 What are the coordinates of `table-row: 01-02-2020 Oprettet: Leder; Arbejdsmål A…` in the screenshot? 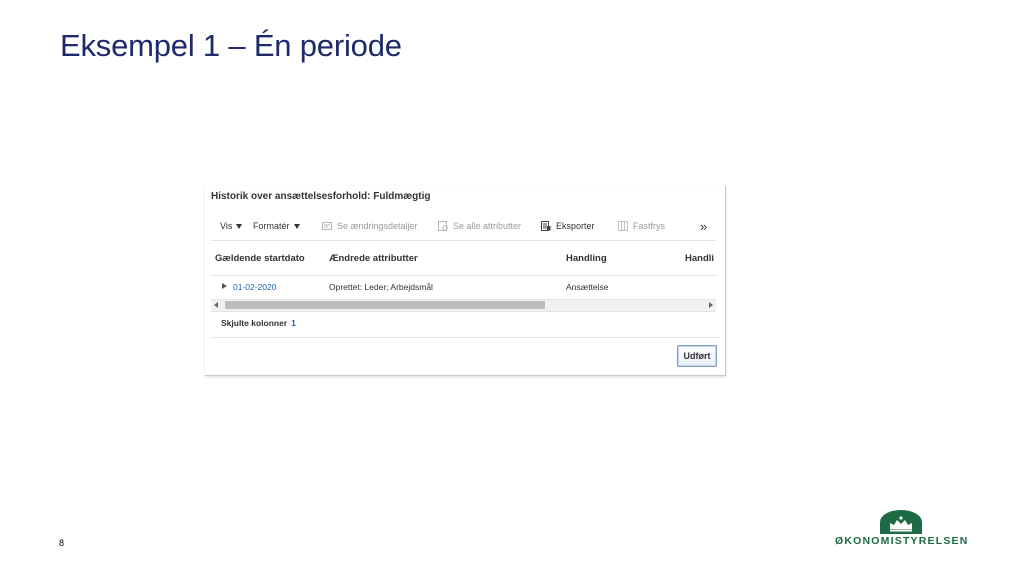 It's located at (463, 286).